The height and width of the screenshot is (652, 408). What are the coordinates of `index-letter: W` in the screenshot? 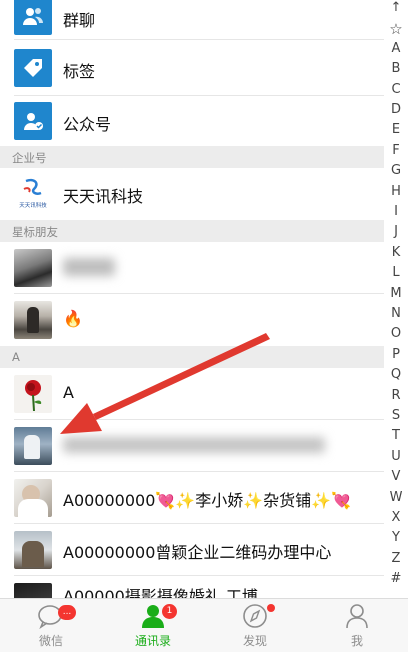 It's located at (396, 497).